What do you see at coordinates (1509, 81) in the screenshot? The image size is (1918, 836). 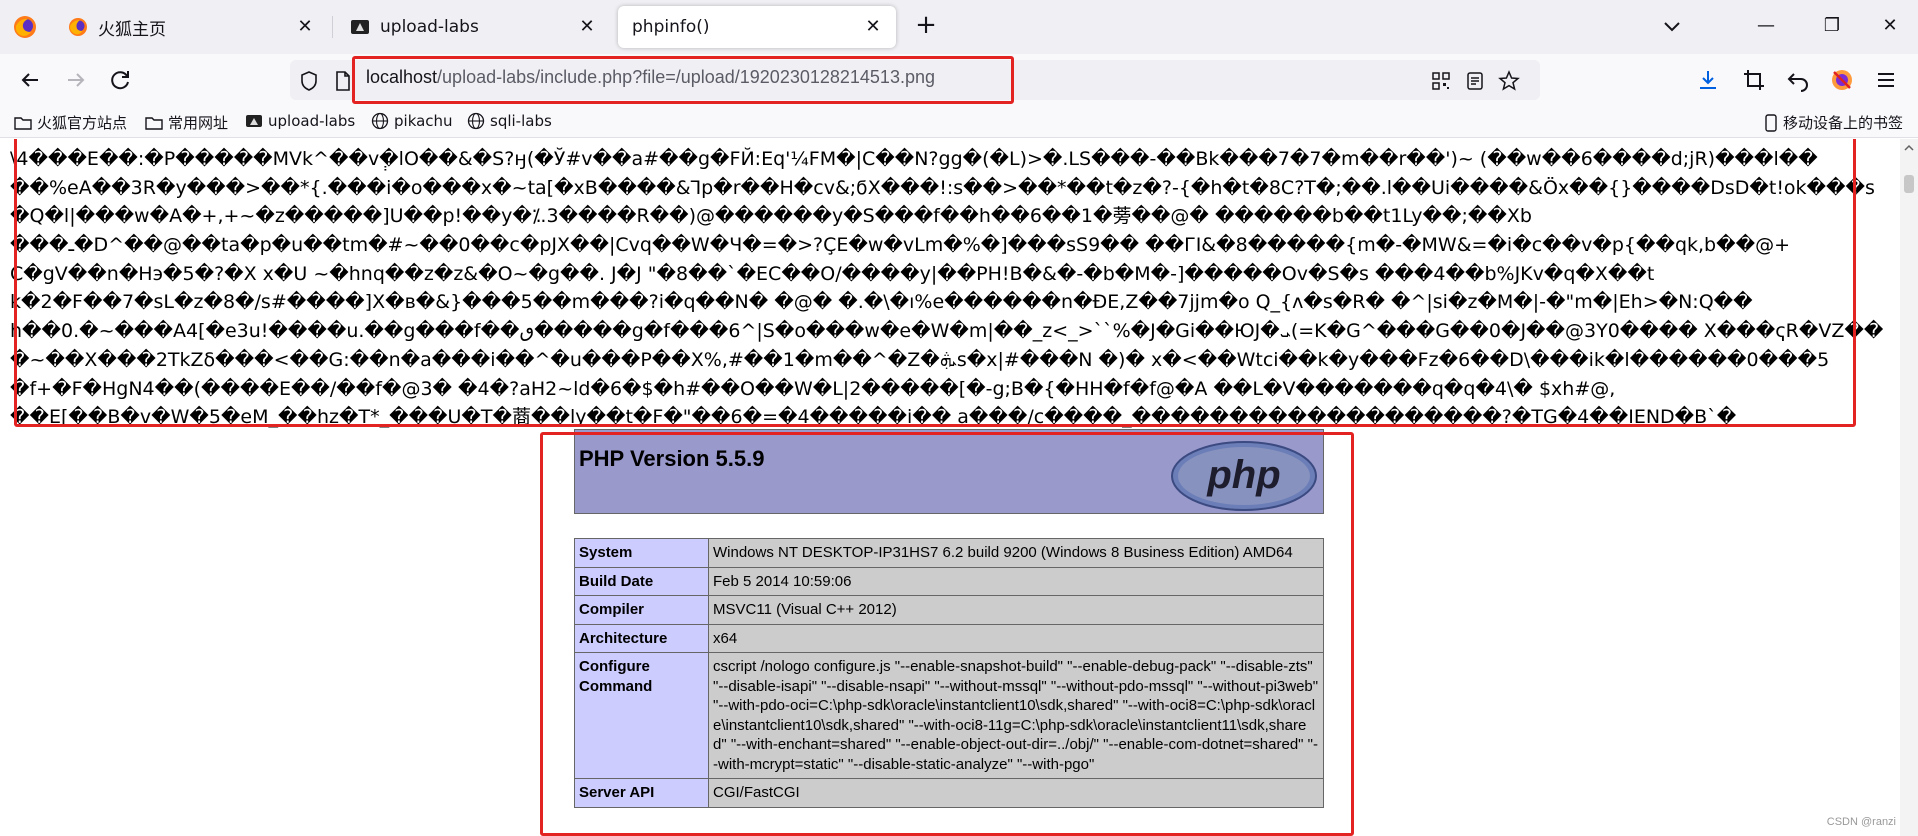 I see `bookmark-star-icon` at bounding box center [1509, 81].